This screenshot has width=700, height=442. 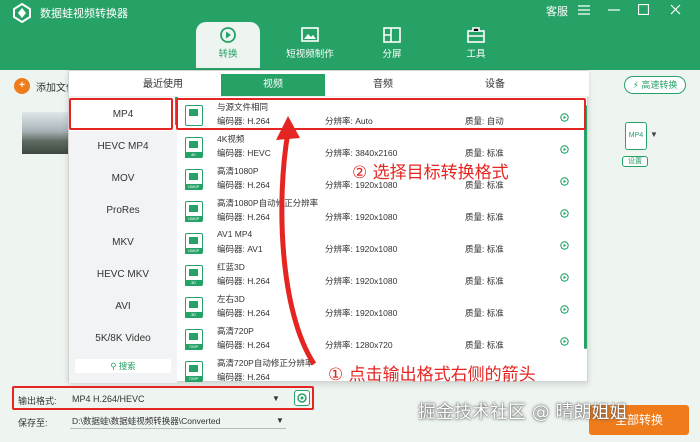 I want to click on format-prores: ProRes, so click(x=123, y=211).